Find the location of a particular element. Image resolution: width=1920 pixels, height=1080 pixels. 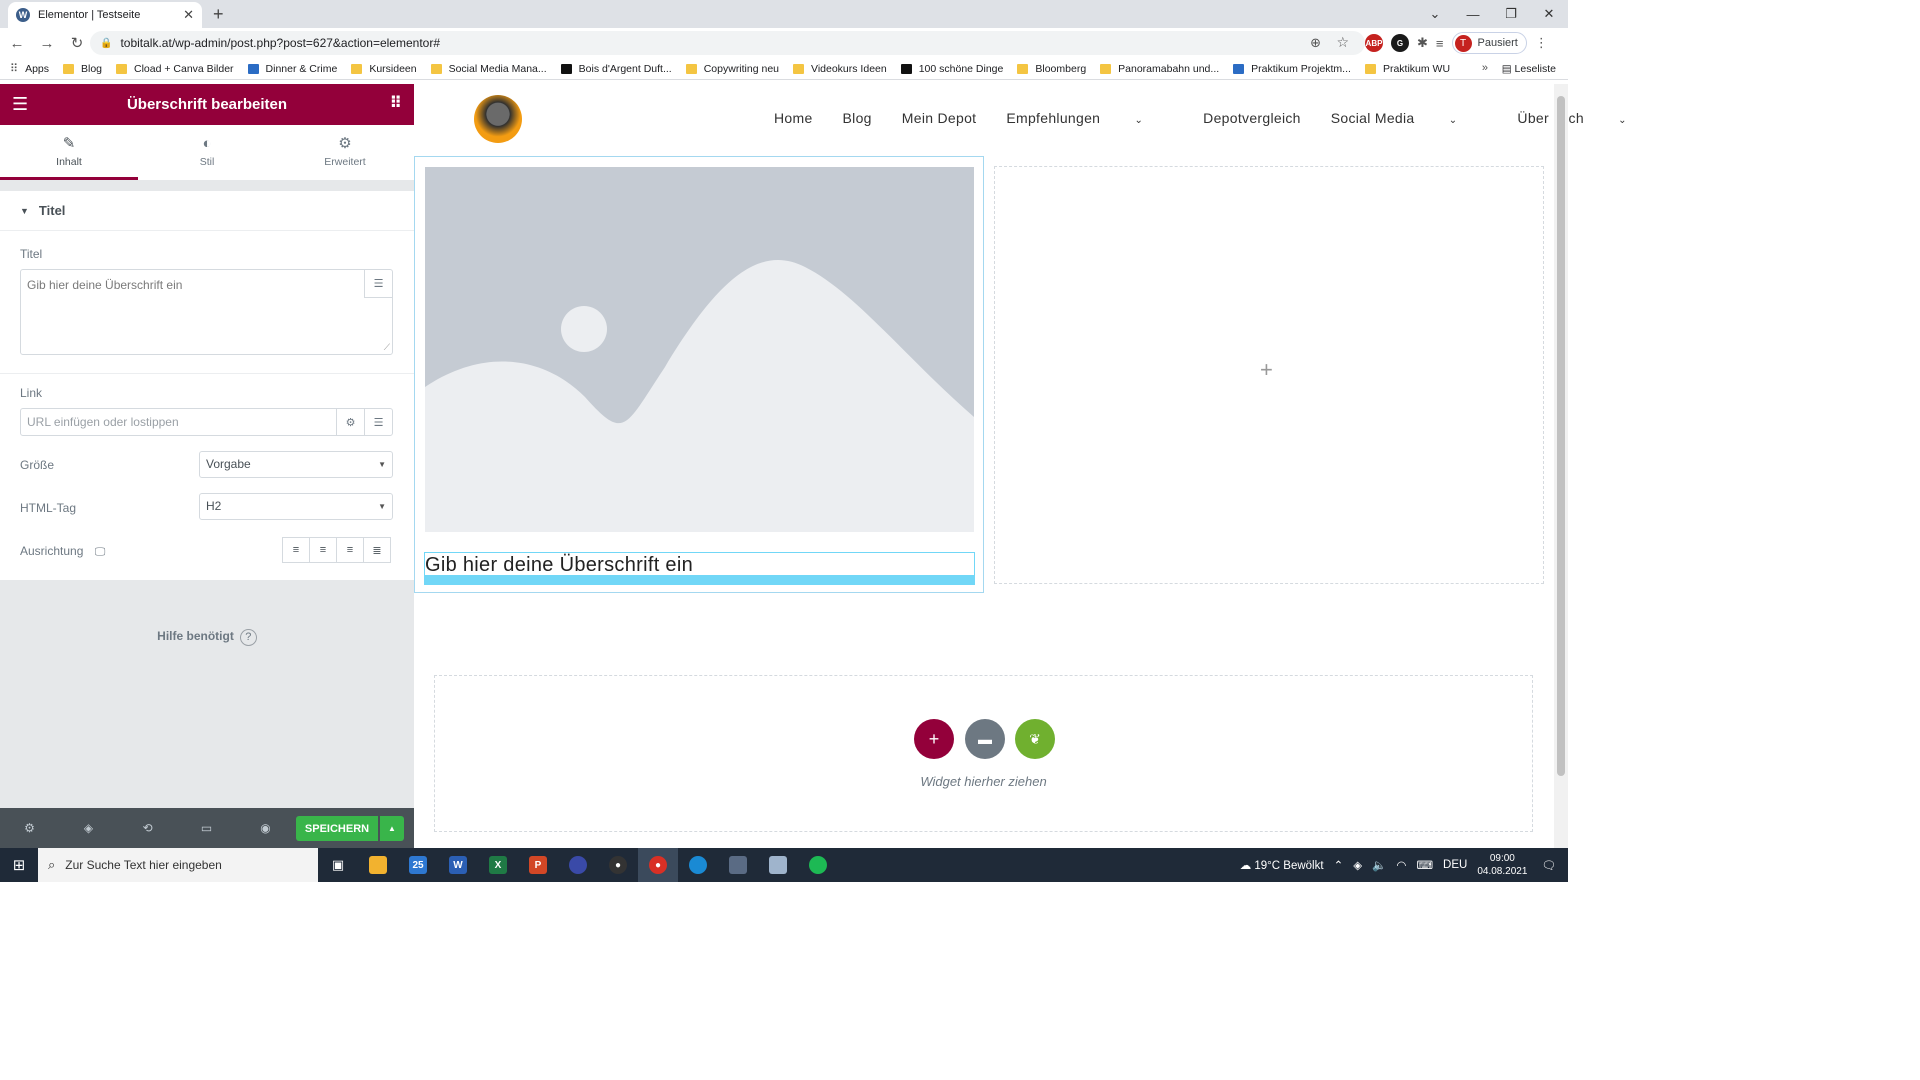

align-center-icon: ≡ is located at coordinates (323, 550).